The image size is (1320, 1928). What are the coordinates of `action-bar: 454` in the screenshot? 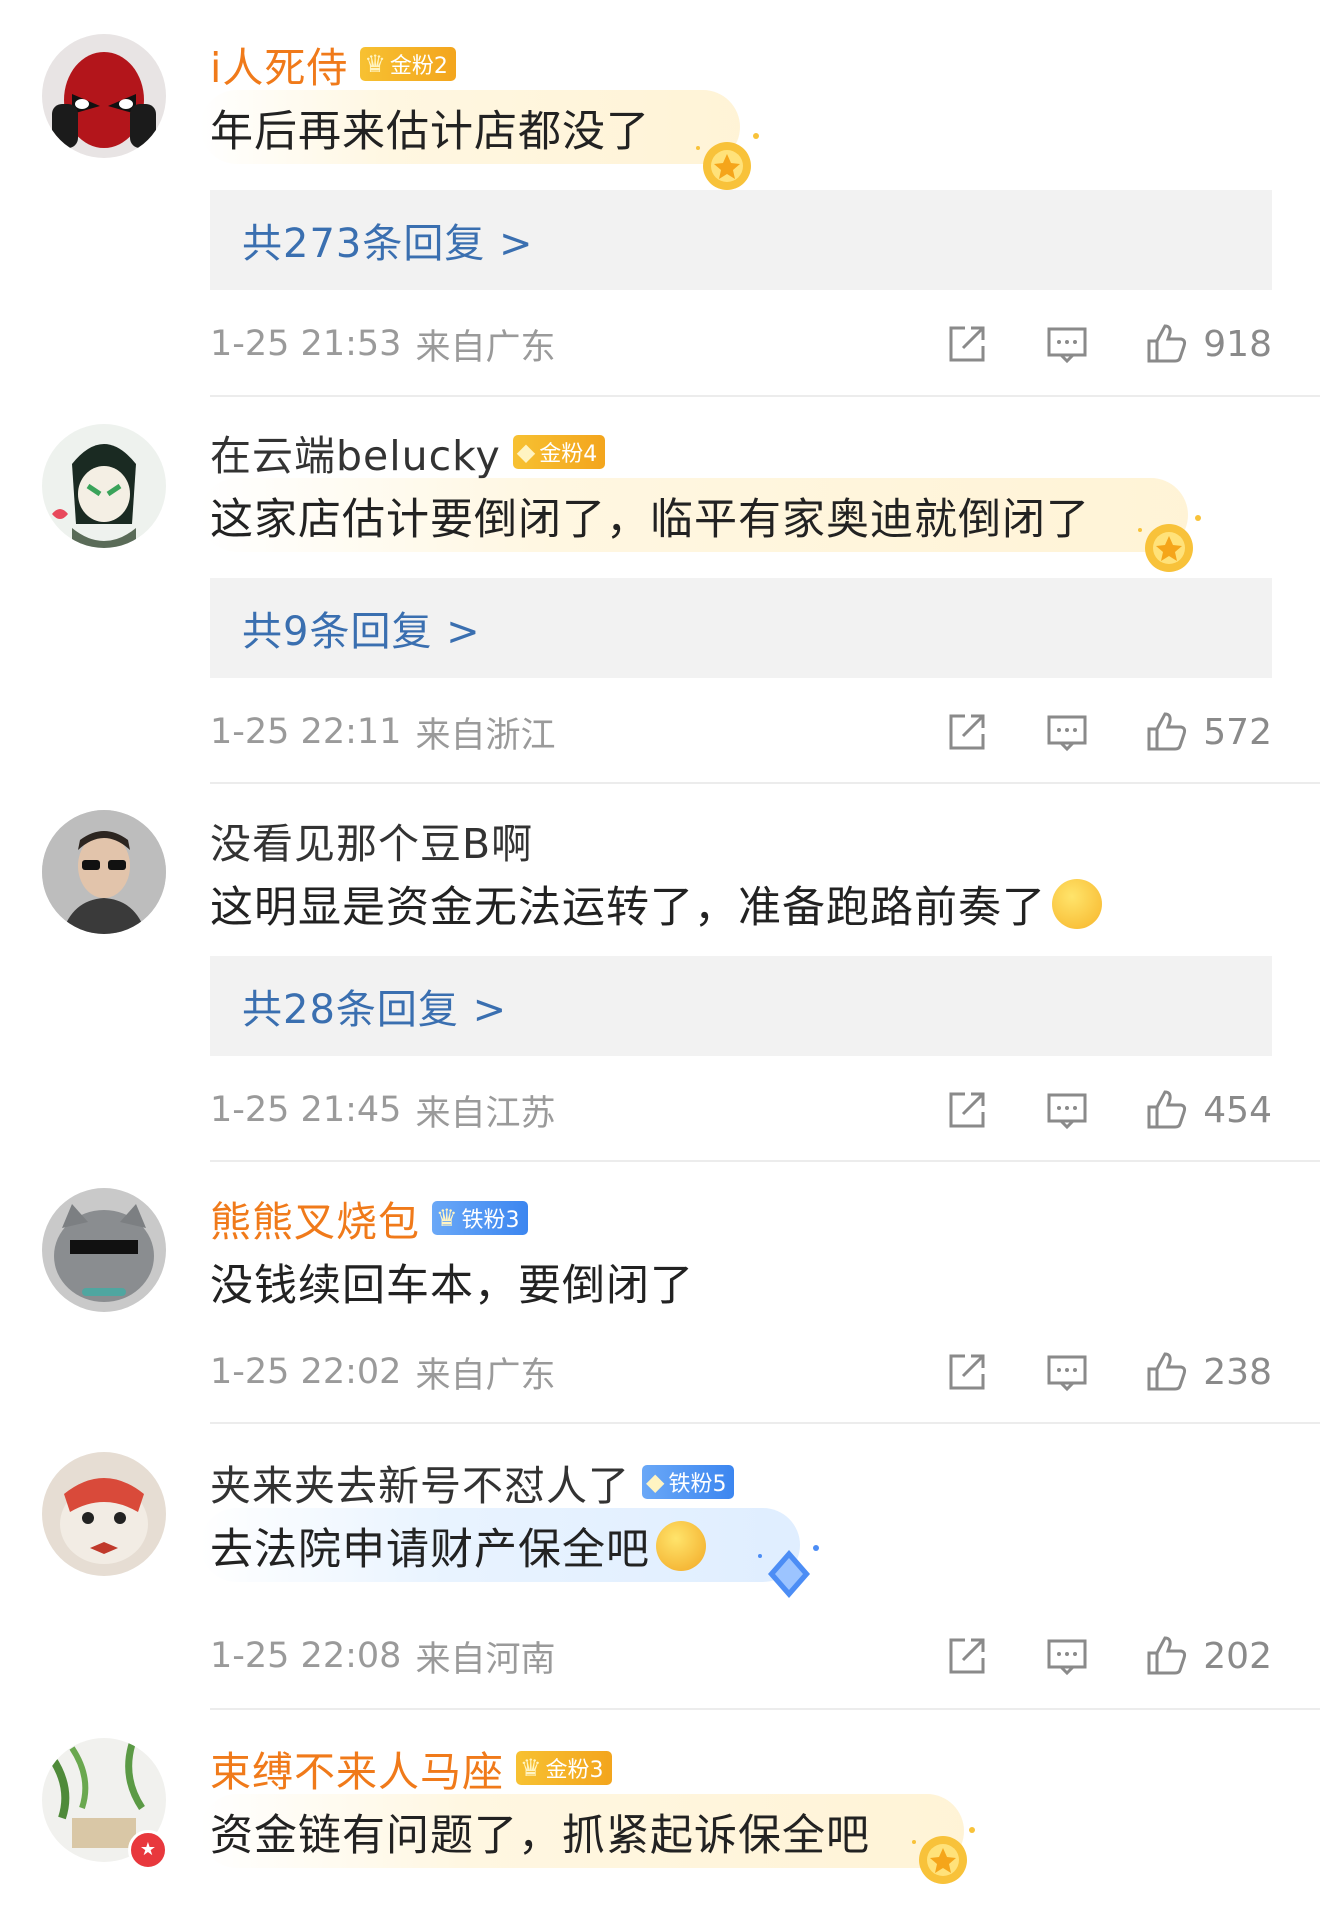 It's located at (1108, 1110).